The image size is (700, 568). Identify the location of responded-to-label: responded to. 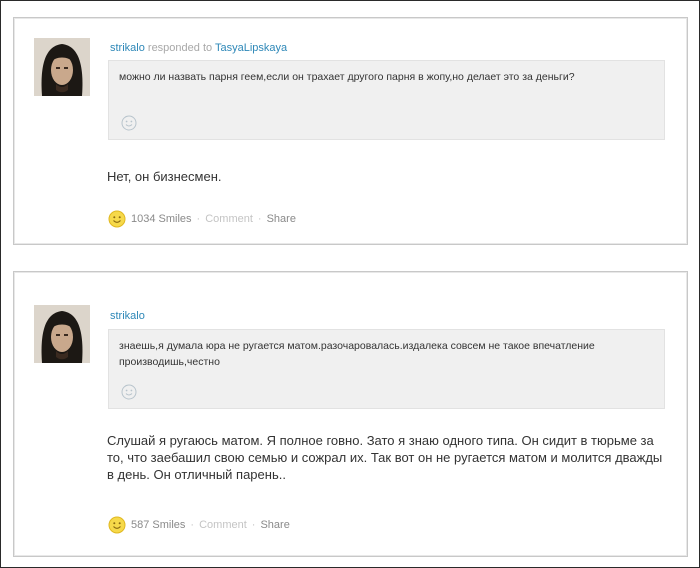
(180, 48).